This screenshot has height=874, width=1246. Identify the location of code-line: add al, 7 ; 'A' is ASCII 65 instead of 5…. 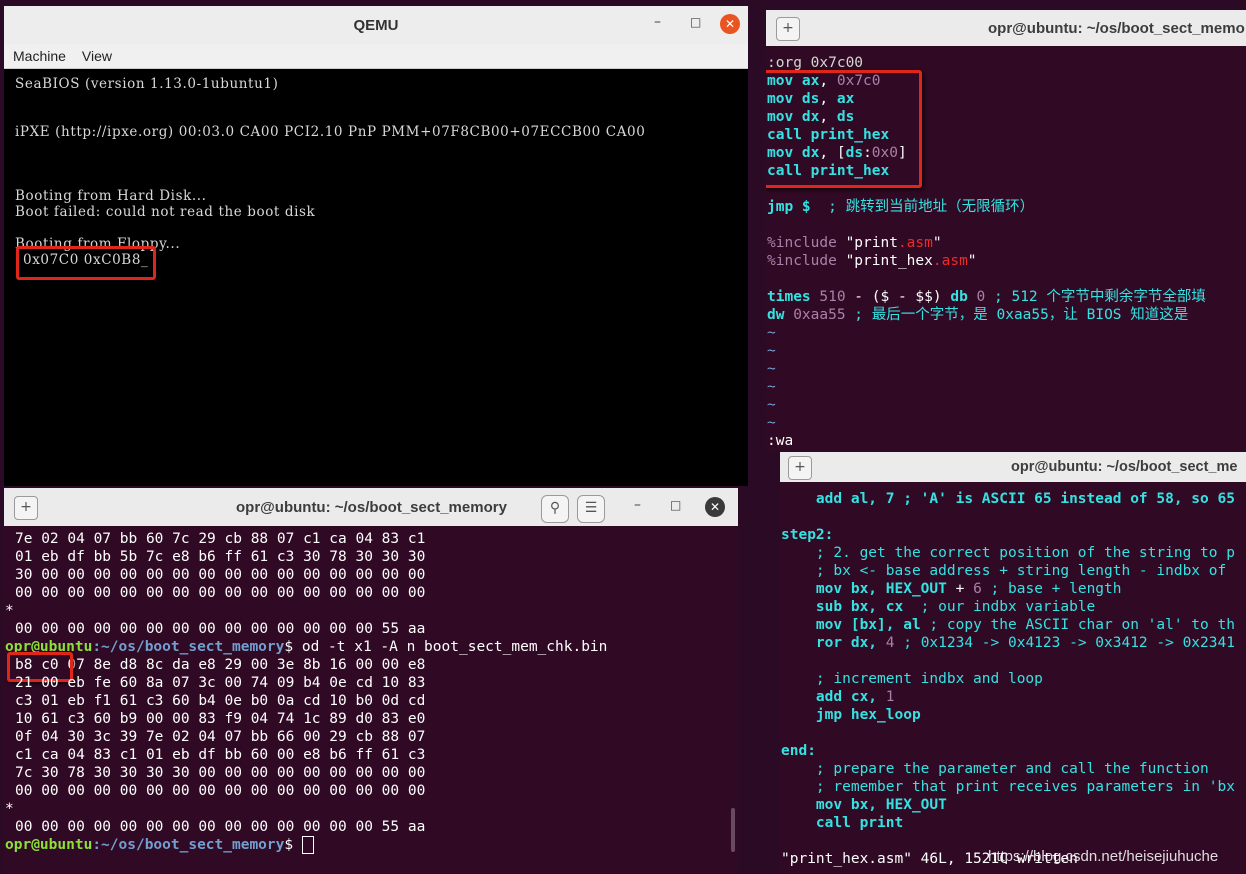
(1008, 499).